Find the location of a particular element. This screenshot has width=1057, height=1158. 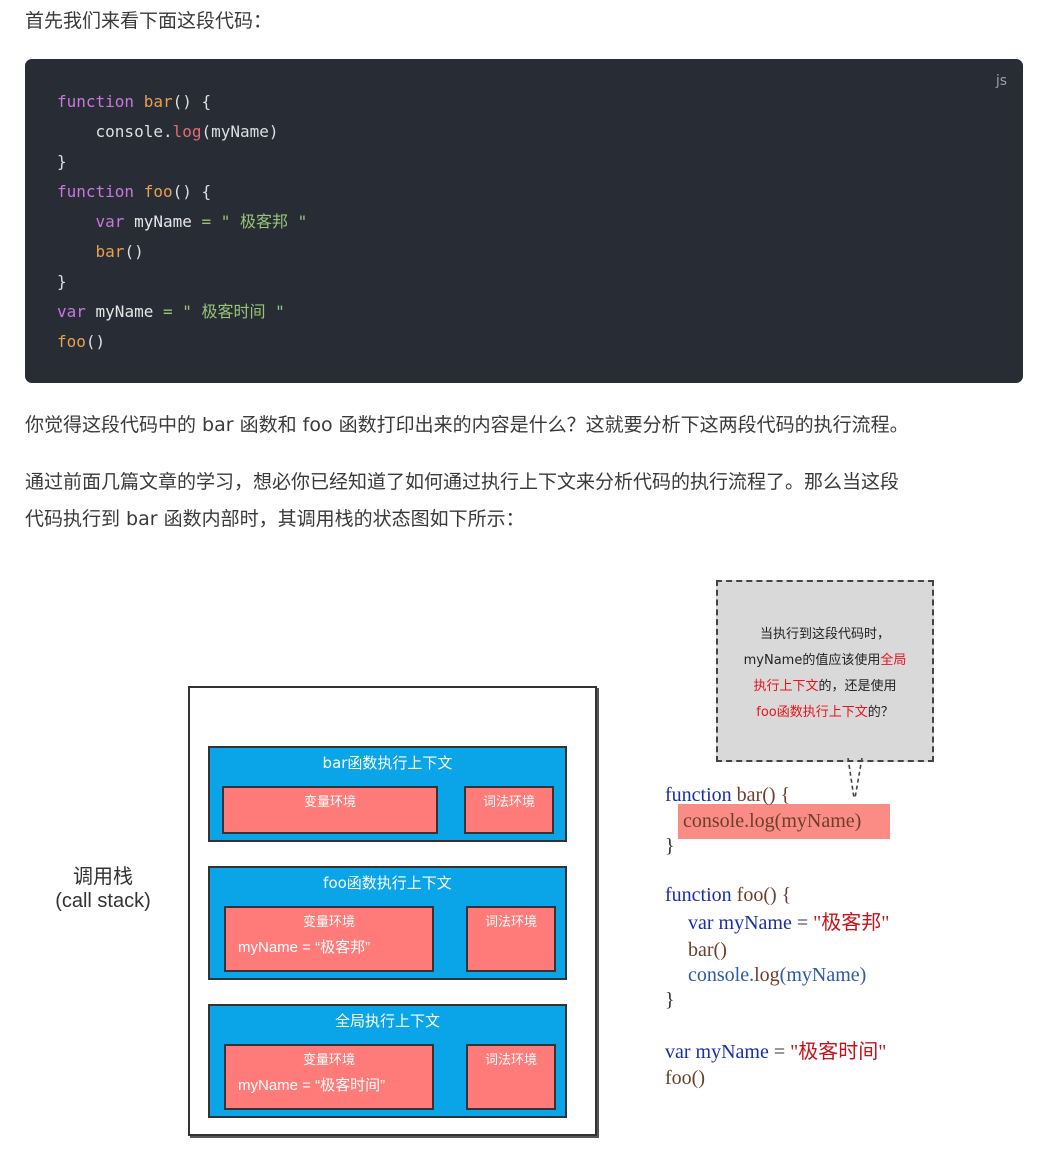

variable-environment: 变量环境 myName = “极客时间” is located at coordinates (329, 1077).